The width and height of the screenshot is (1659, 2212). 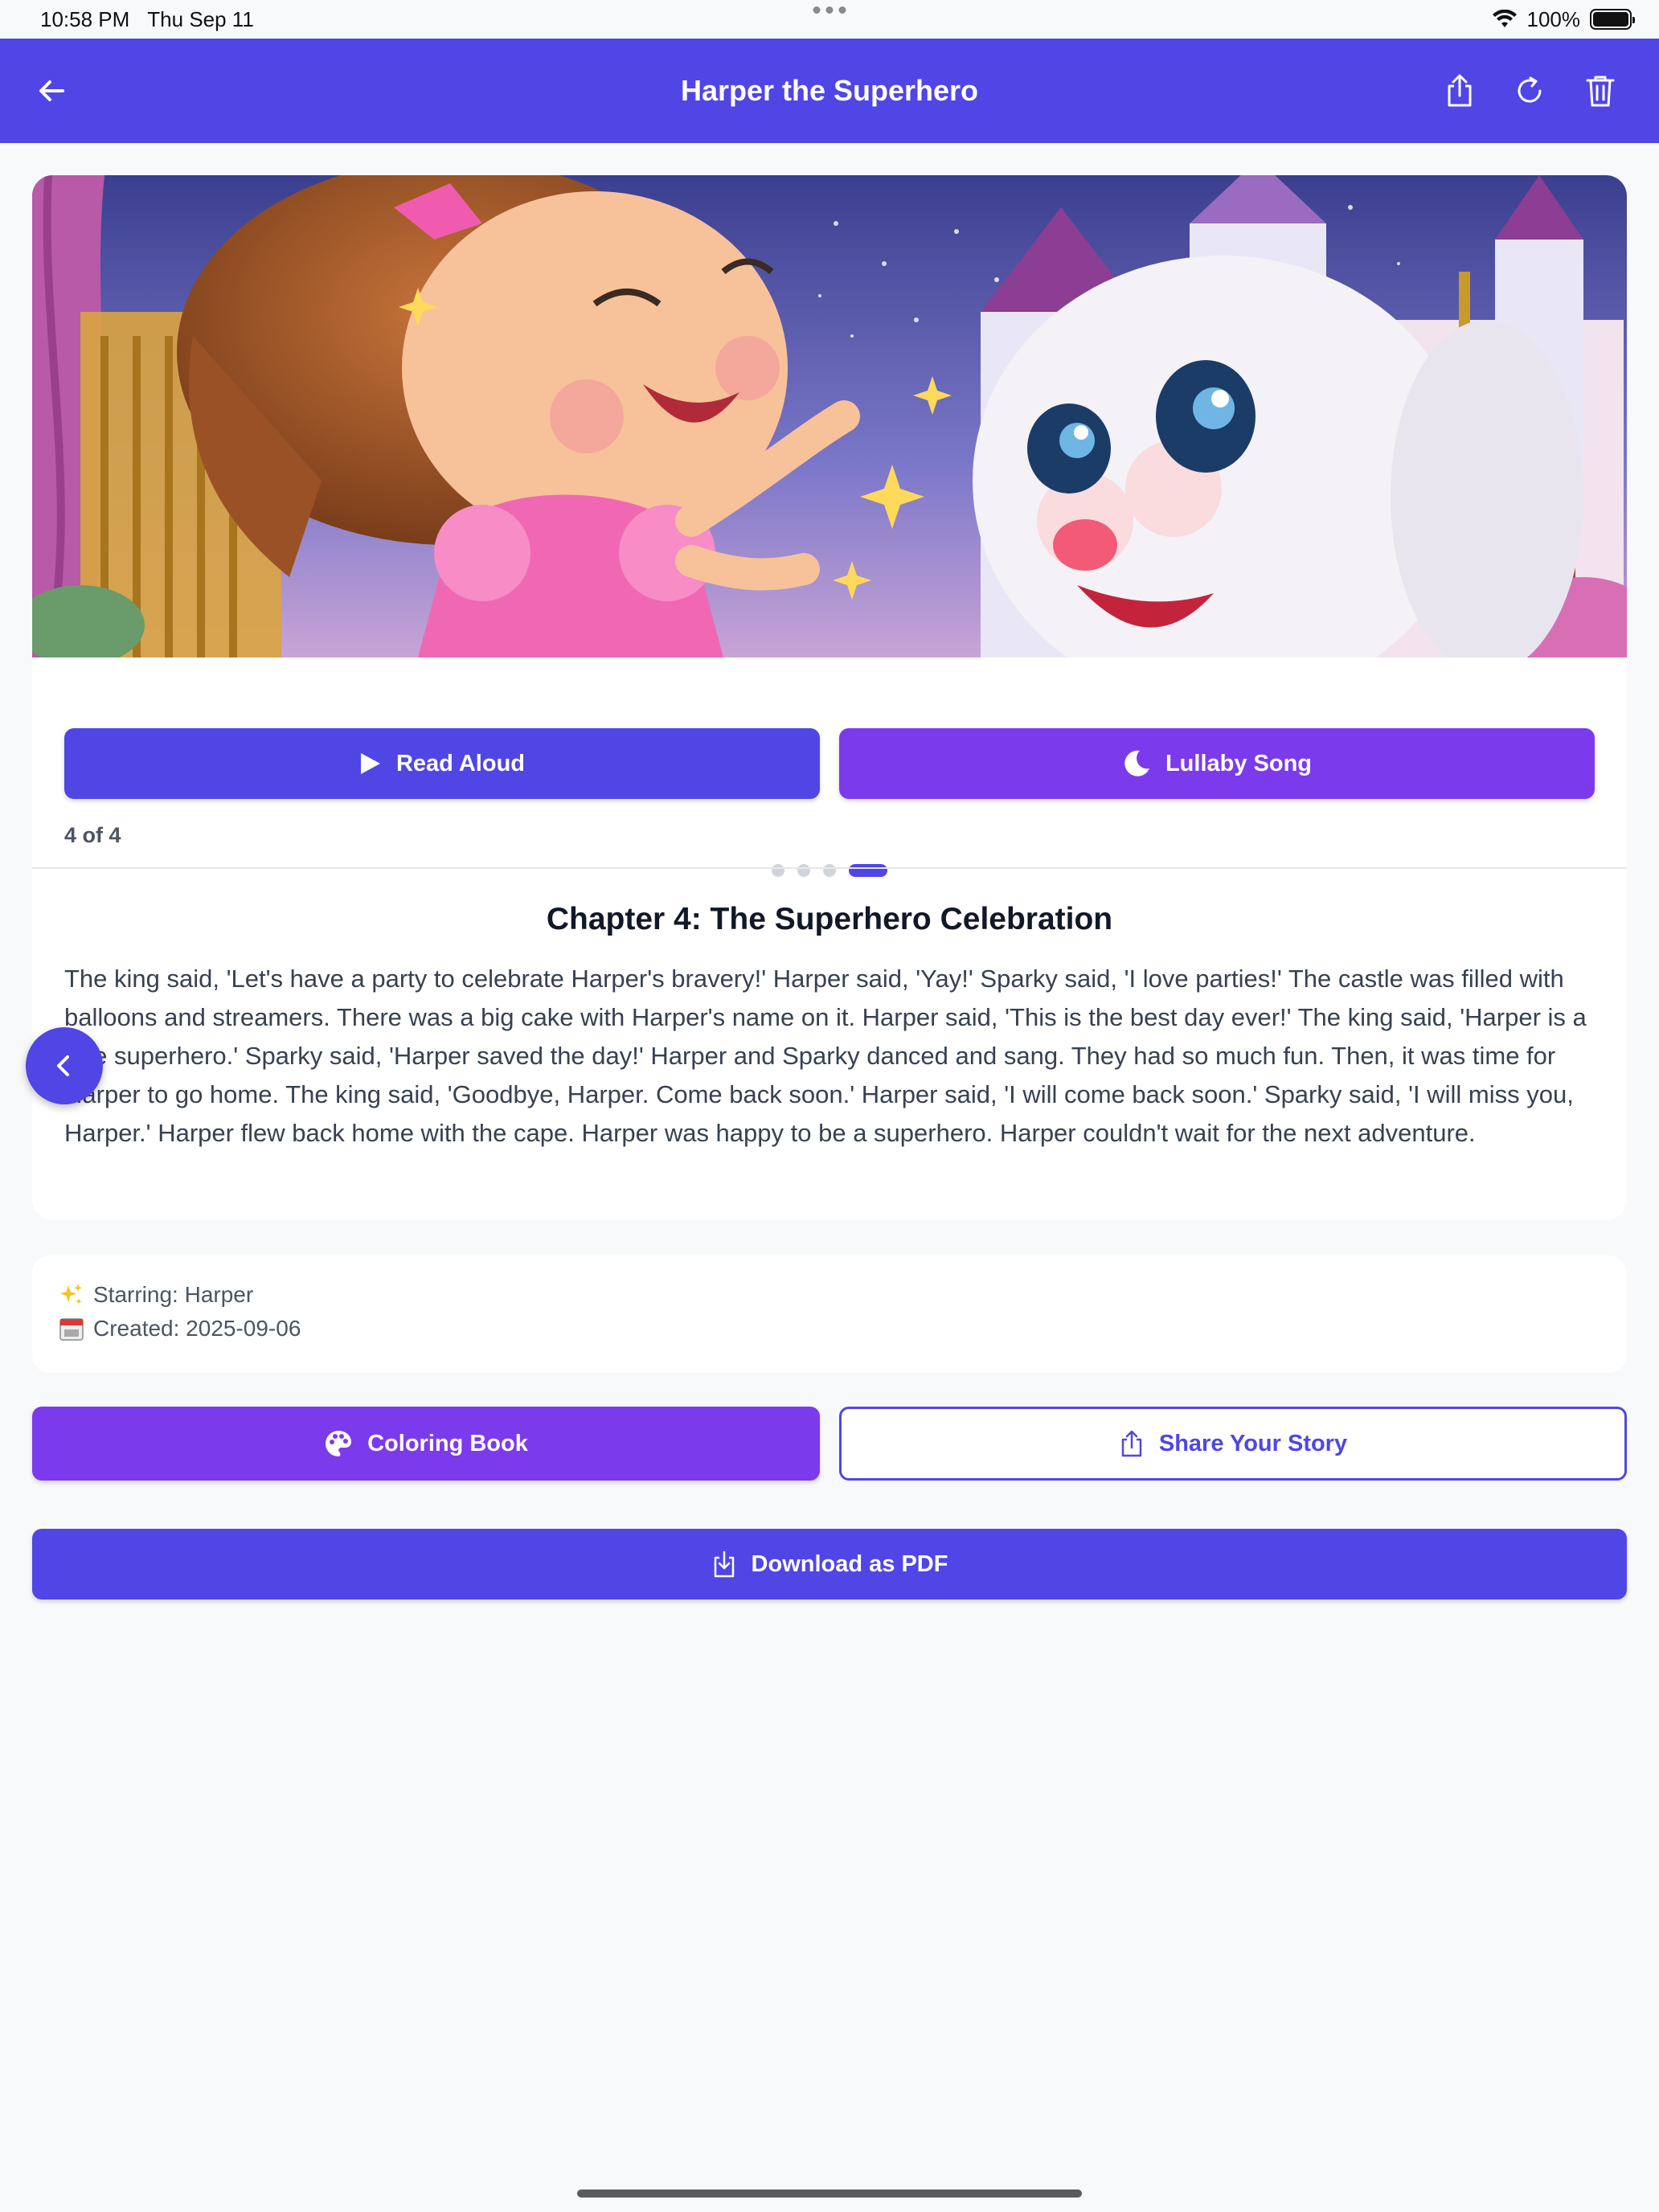 I want to click on wifi-icon, so click(x=1504, y=18).